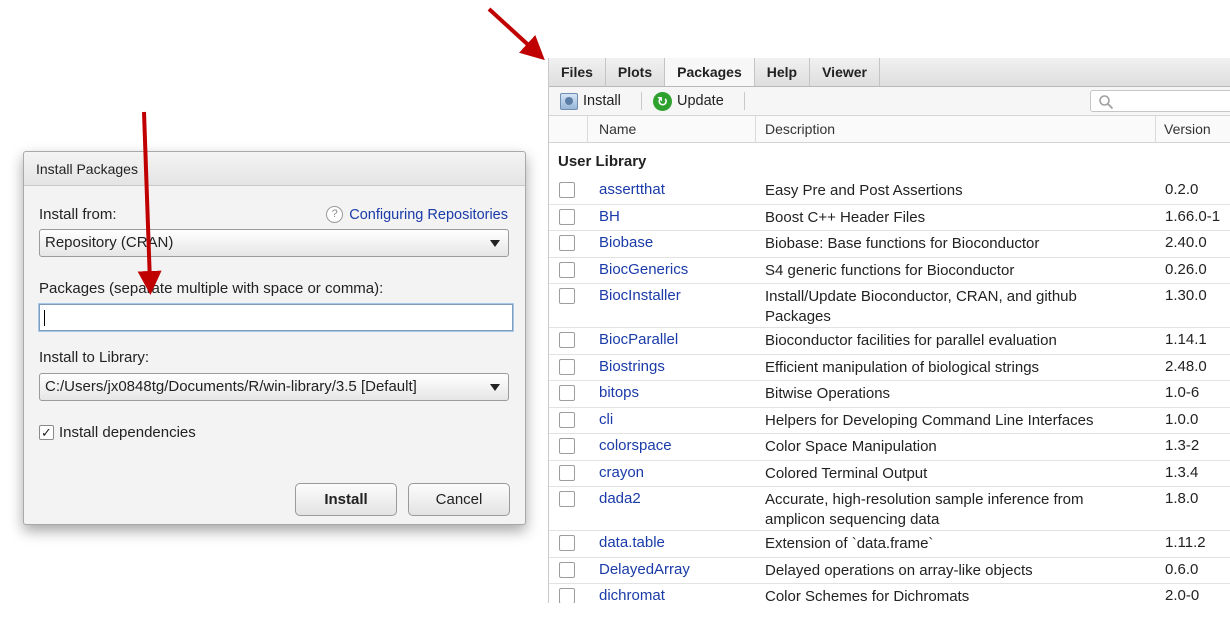  Describe the element at coordinates (1186, 339) in the screenshot. I see `package-version: 1.14.1` at that location.